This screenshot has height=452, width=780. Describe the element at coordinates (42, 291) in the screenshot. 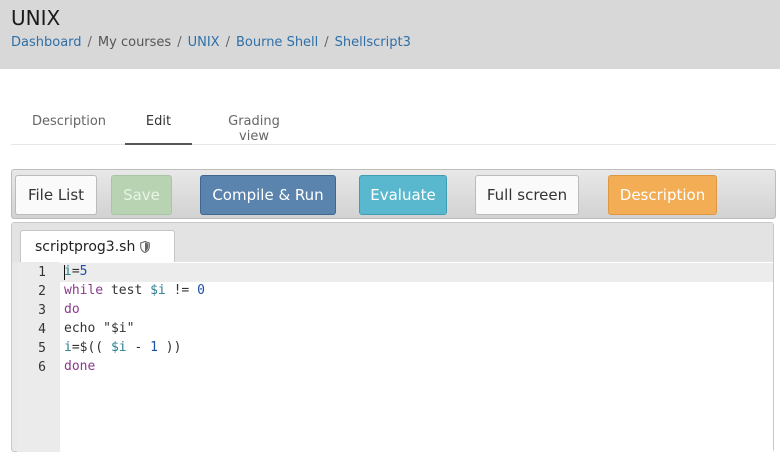

I see `line-number: 2` at that location.